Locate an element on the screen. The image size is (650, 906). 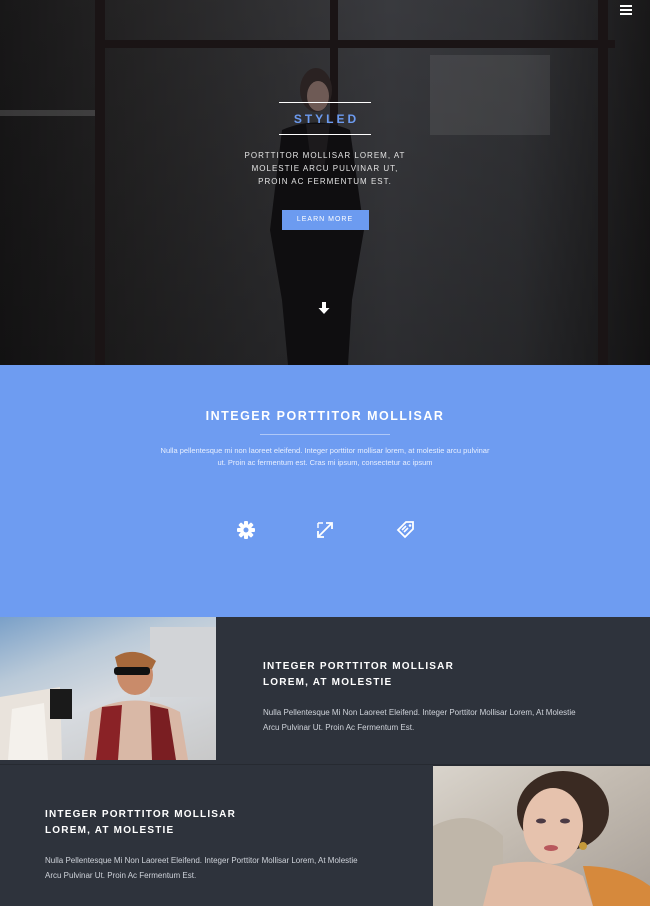
gear-icon is located at coordinates (246, 530).